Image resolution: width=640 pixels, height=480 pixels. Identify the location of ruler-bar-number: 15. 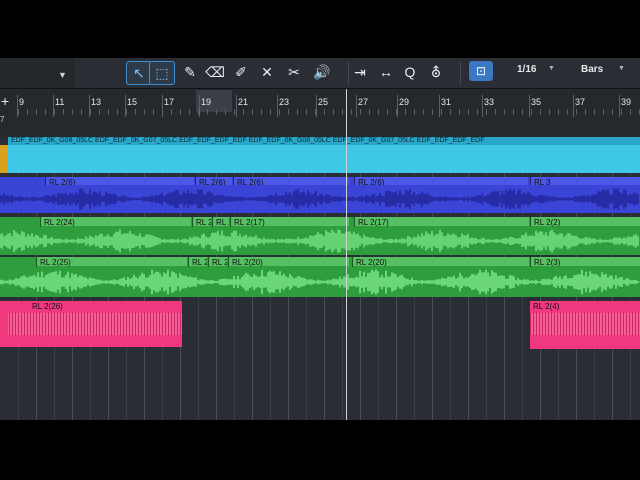
(132, 102).